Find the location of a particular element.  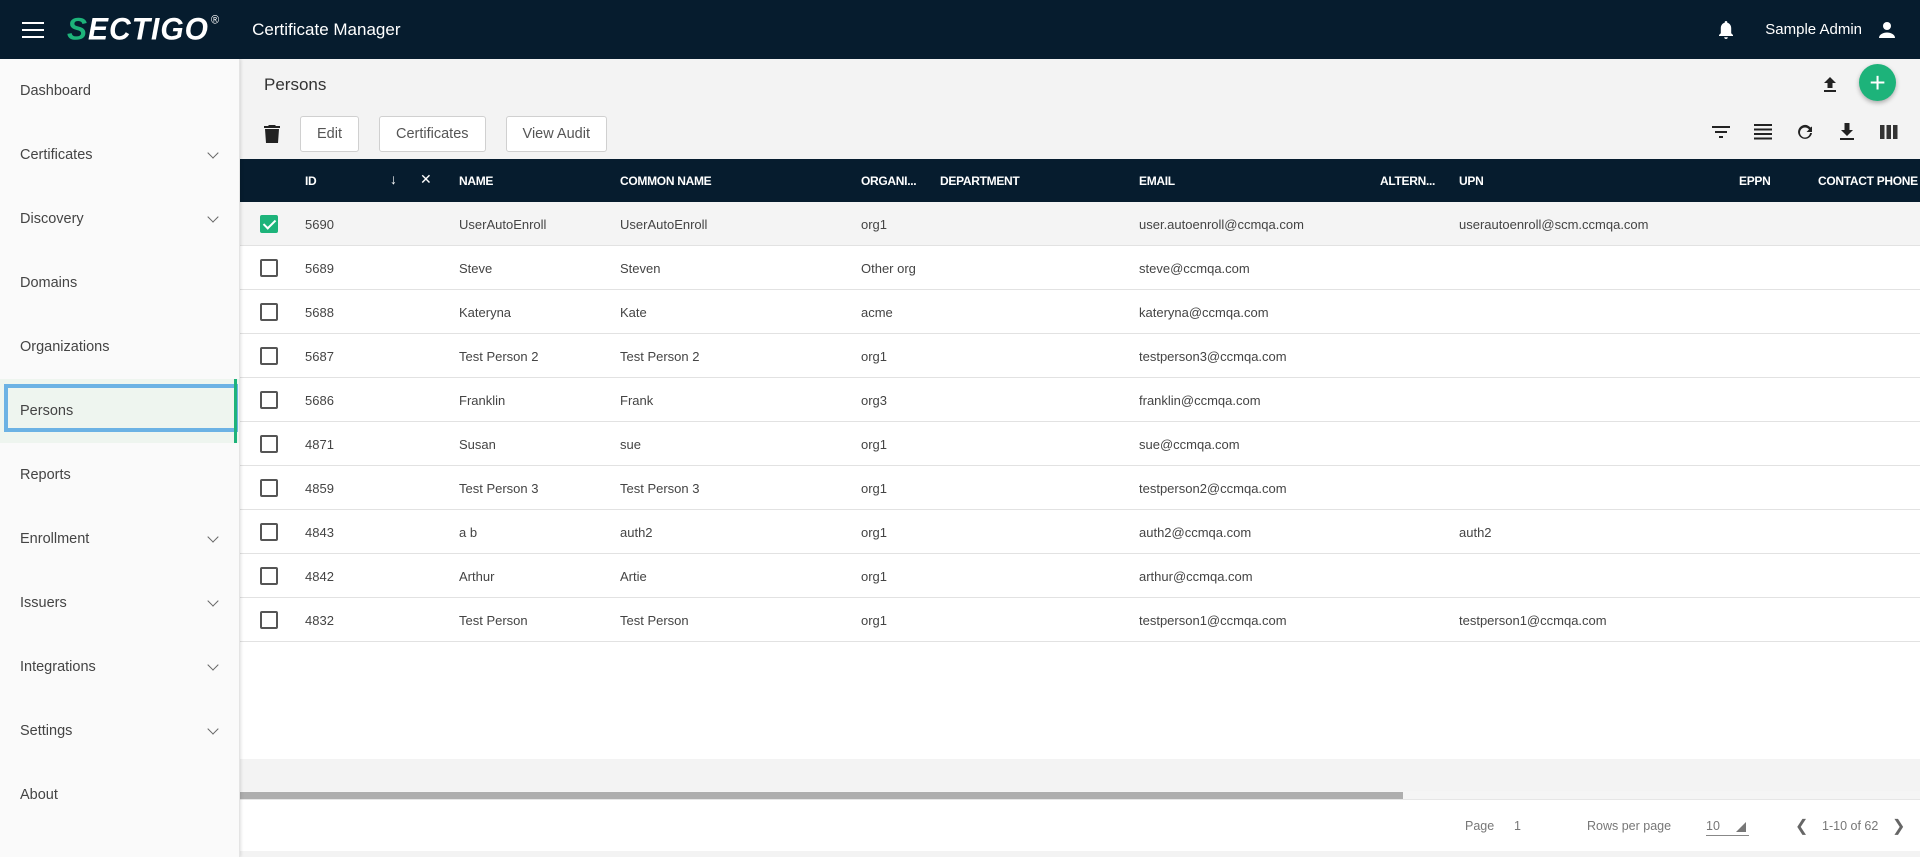

horizontal-scrollbar is located at coordinates (1080, 795).